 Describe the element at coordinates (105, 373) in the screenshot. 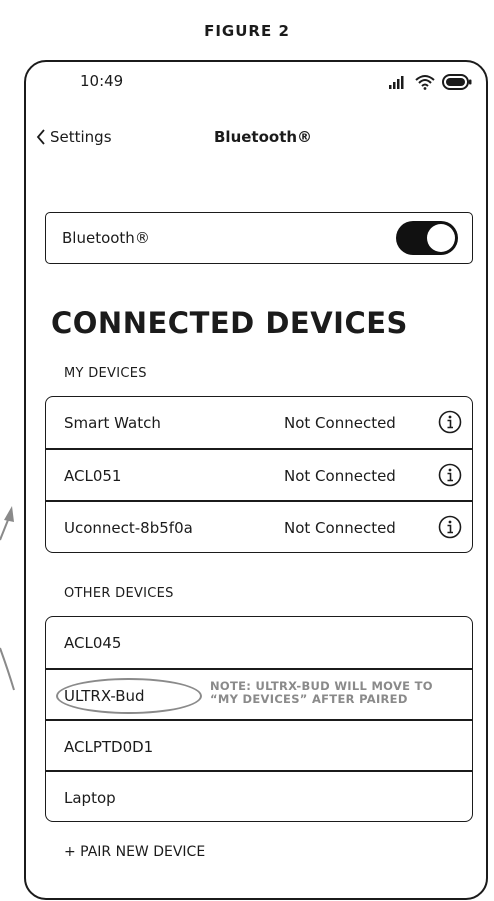

I see `my-devices-header: MY DEVICES` at that location.